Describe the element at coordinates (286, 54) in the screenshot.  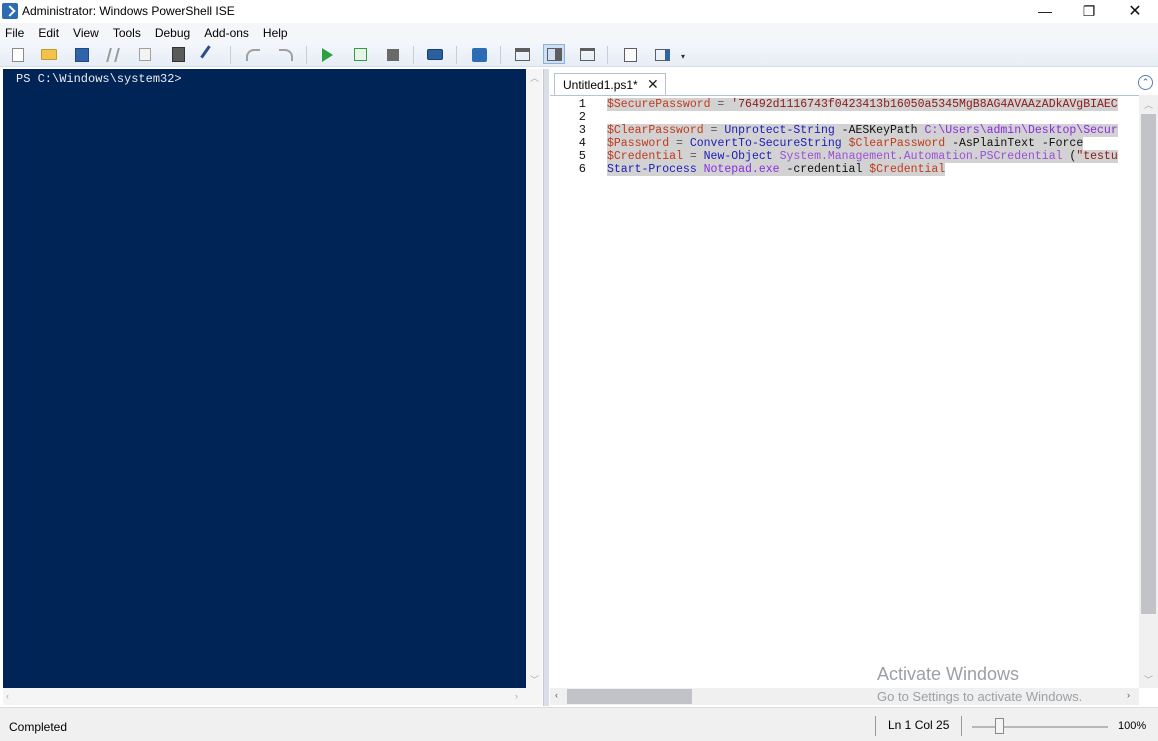
I see `redo-button` at that location.